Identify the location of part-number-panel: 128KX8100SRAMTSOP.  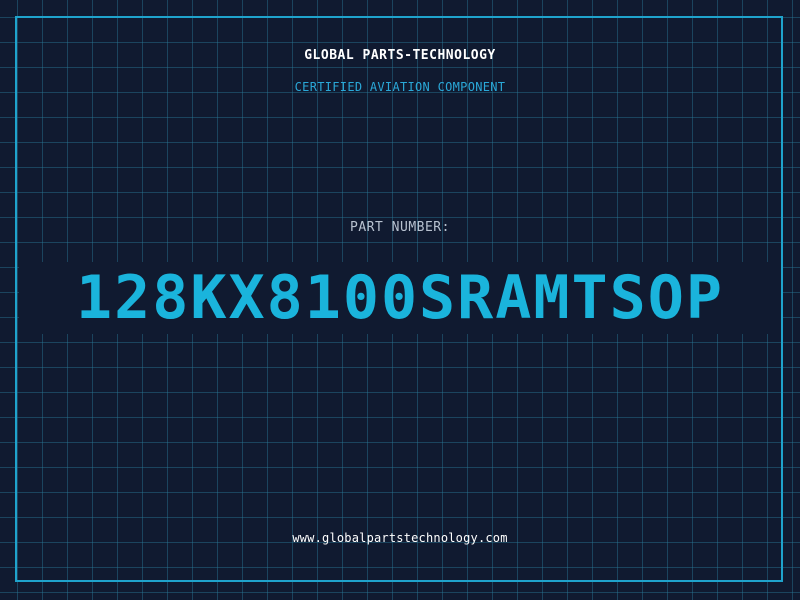
(400, 298).